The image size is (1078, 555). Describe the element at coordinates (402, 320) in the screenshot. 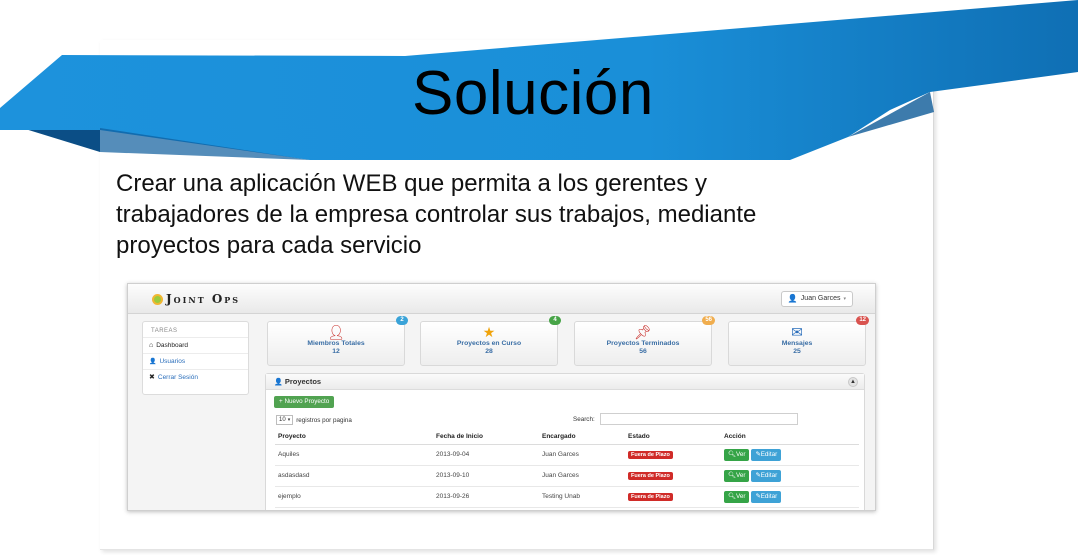

I see `stat-badge: 2` at that location.